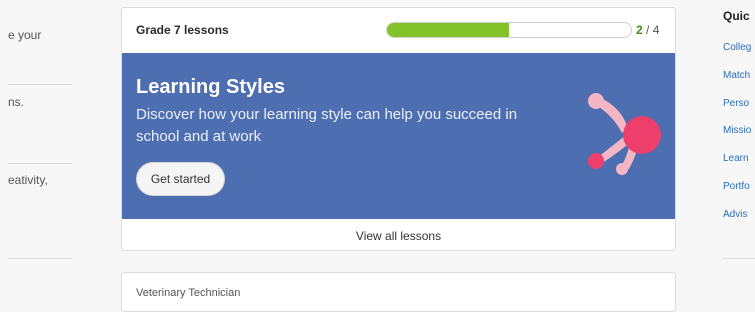  I want to click on quick-link-item: Learn, so click(736, 158).